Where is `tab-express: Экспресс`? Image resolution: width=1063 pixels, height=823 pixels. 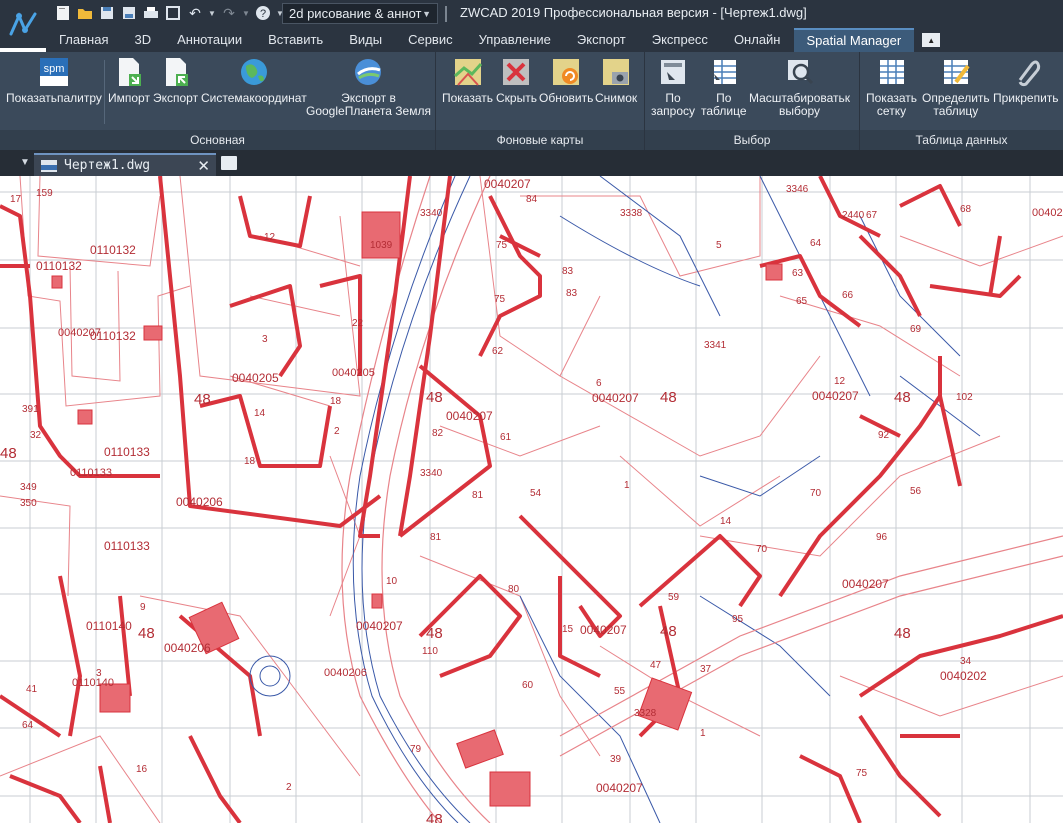 tab-express: Экспресс is located at coordinates (680, 40).